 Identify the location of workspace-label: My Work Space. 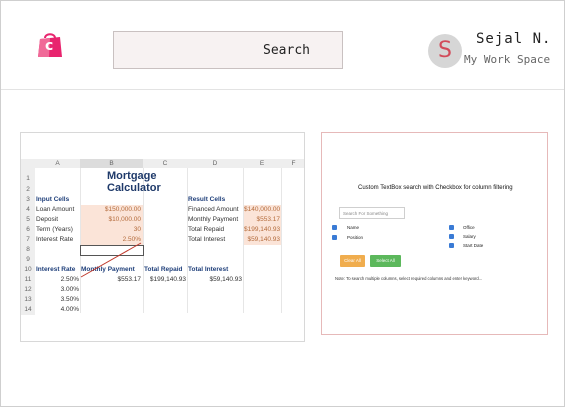
(507, 59).